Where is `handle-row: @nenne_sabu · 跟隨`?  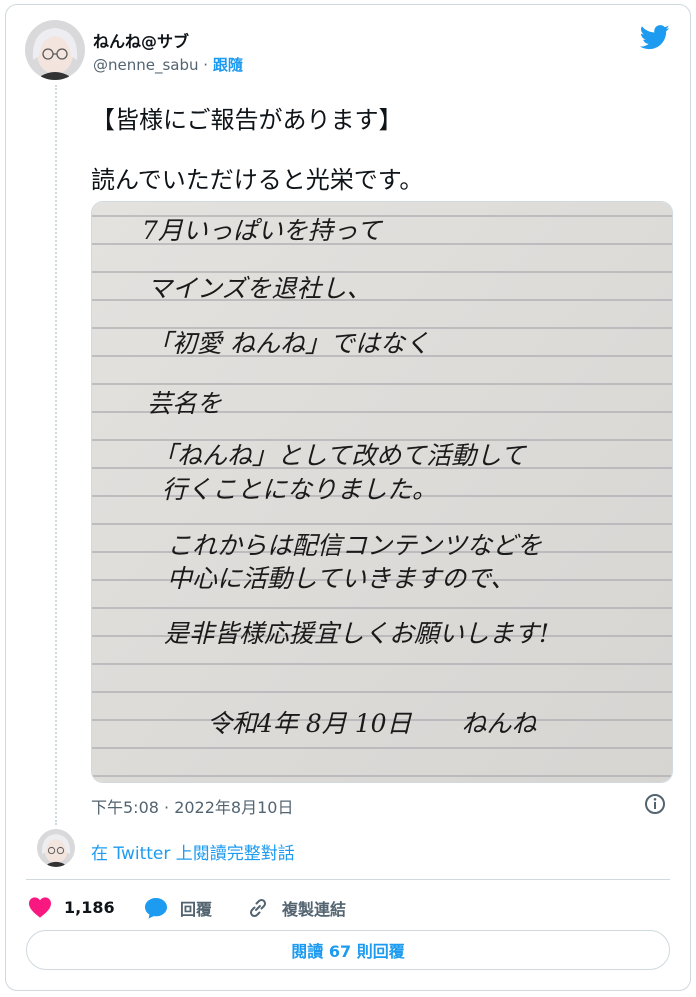
handle-row: @nenne_sabu · 跟隨 is located at coordinates (168, 64).